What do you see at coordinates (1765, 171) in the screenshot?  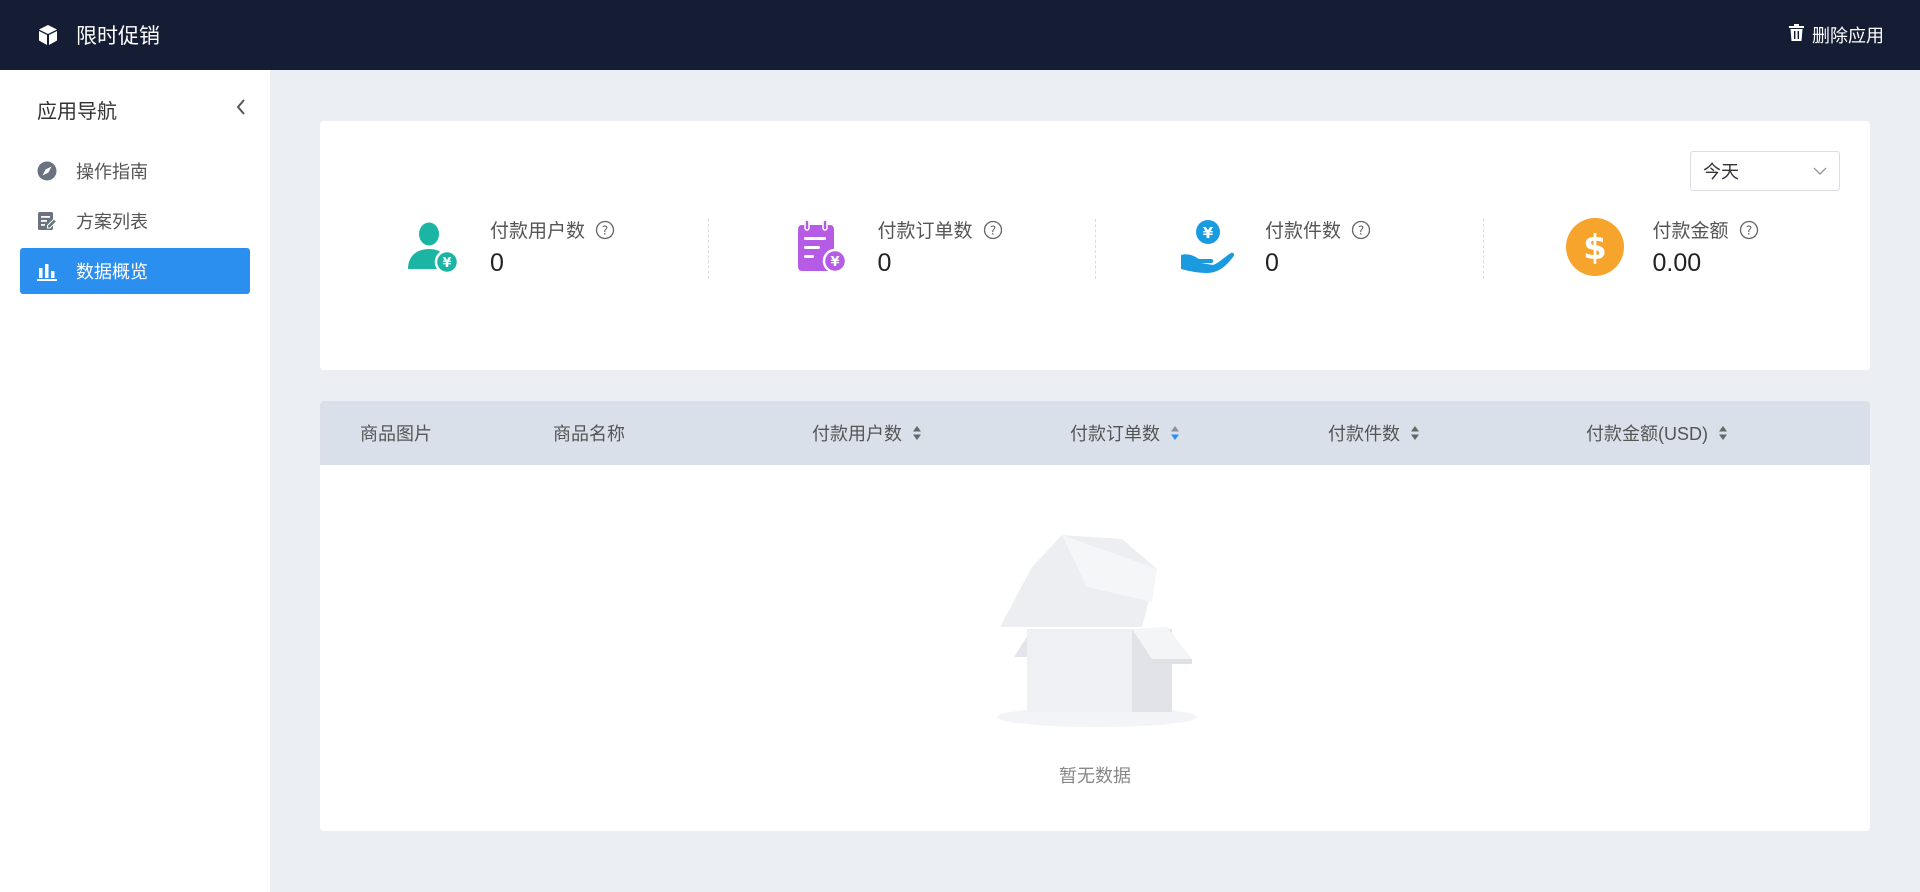 I see `date-range-select: 今天` at bounding box center [1765, 171].